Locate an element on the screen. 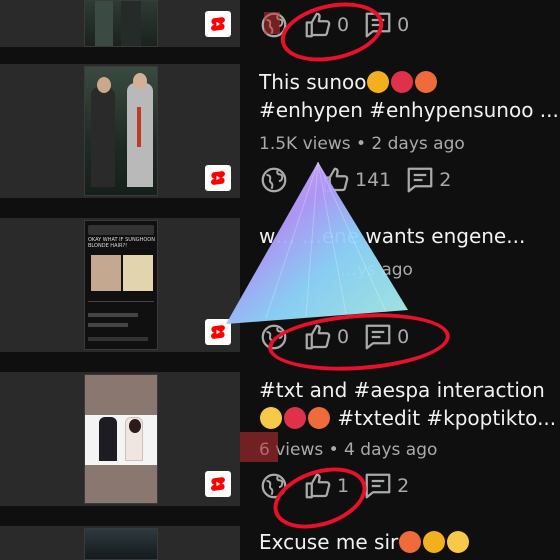  like-action: 1 is located at coordinates (326, 486).